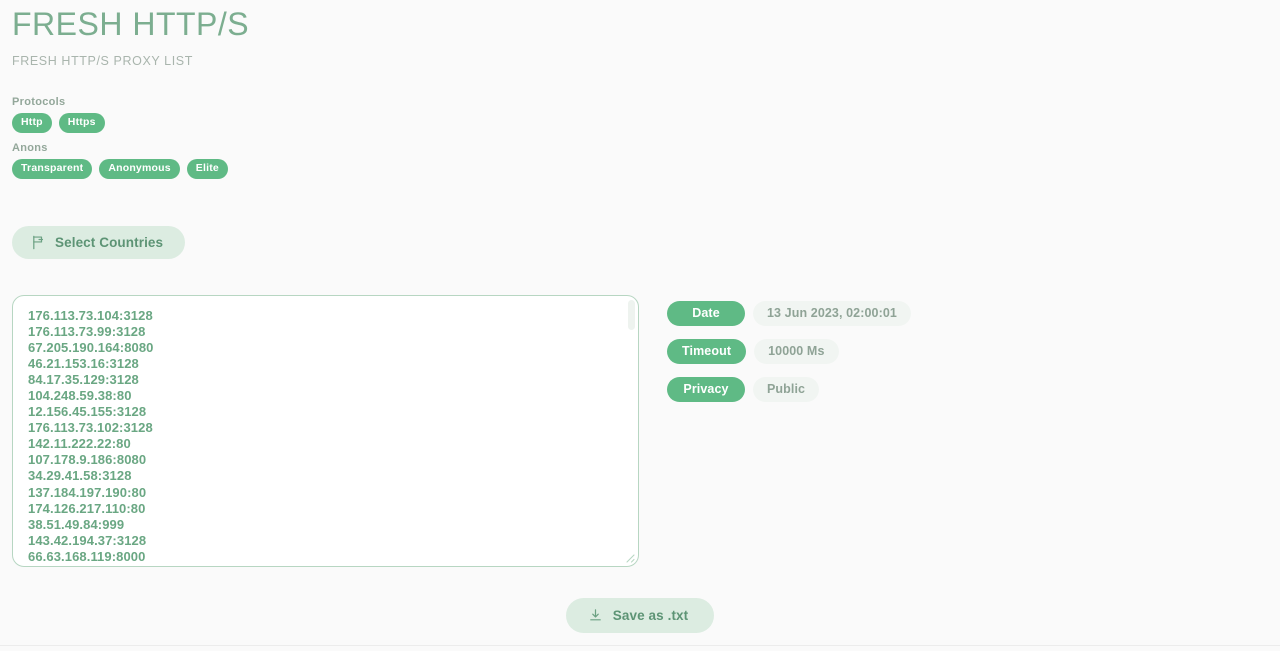 The image size is (1280, 651). I want to click on protocol-chip-https: Https, so click(81, 123).